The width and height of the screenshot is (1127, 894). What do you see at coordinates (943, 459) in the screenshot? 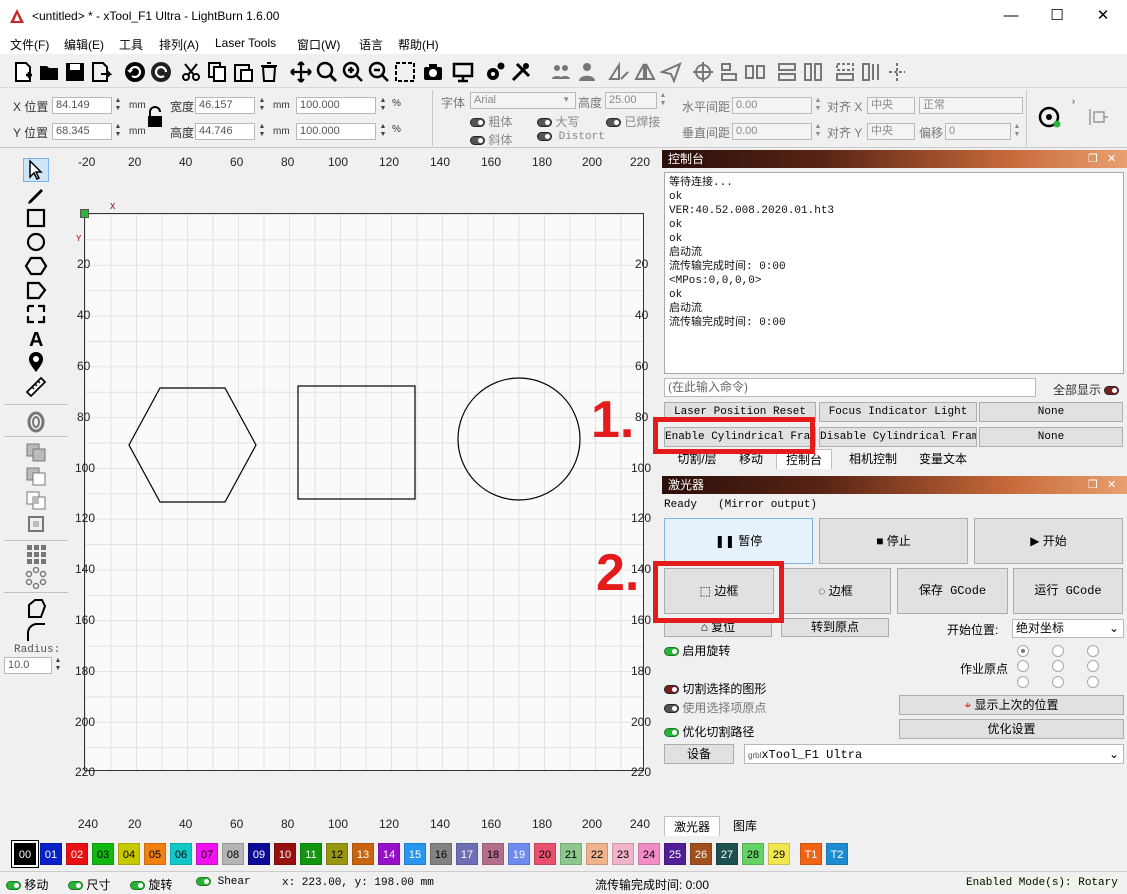
I see `tab-variable-text: 变量文本` at bounding box center [943, 459].